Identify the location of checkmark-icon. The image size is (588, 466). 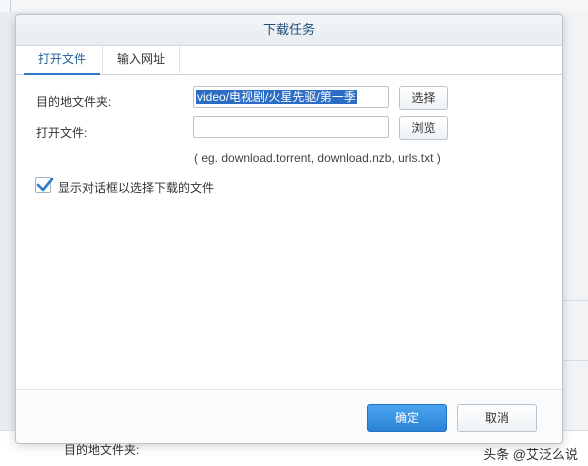
(45, 184).